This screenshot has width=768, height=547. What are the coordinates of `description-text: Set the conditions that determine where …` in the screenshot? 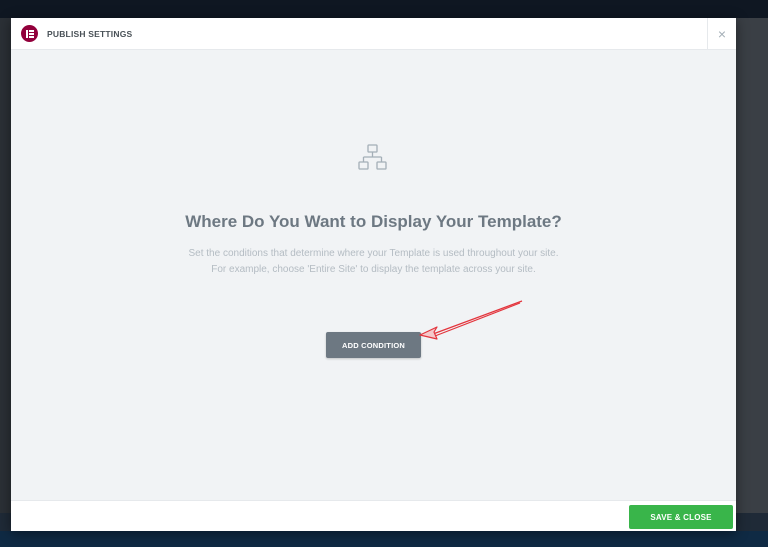 It's located at (373, 262).